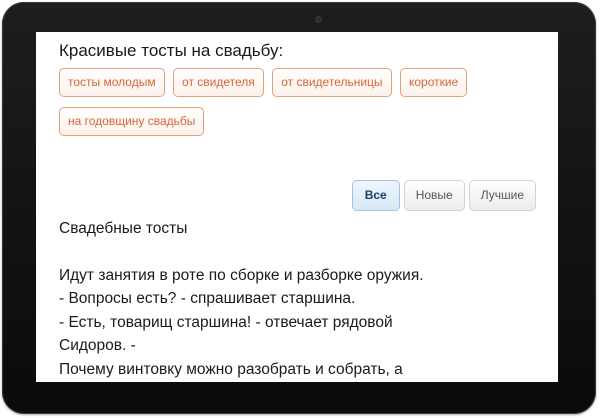 The height and width of the screenshot is (418, 600). Describe the element at coordinates (123, 228) in the screenshot. I see `article-title: Свадебные тосты` at that location.